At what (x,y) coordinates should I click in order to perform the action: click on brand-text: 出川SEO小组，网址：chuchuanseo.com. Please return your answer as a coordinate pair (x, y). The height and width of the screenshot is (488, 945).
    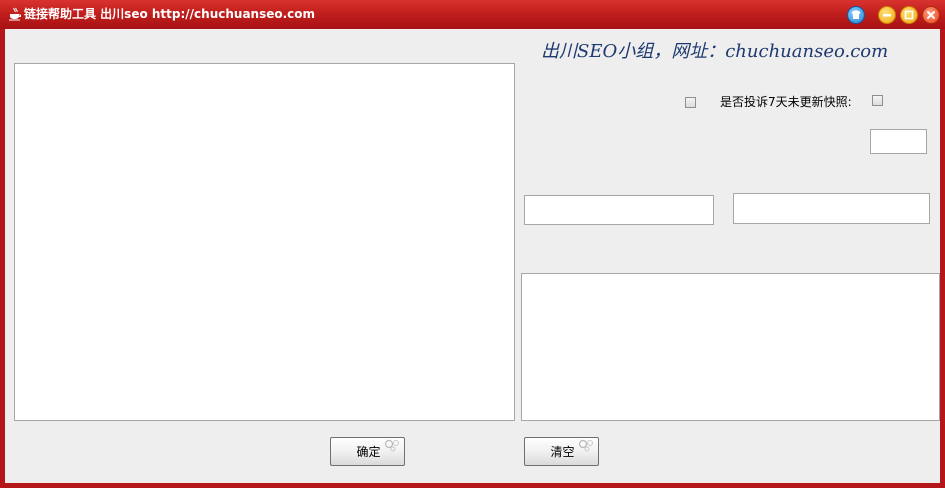
    Looking at the image, I should click on (715, 51).